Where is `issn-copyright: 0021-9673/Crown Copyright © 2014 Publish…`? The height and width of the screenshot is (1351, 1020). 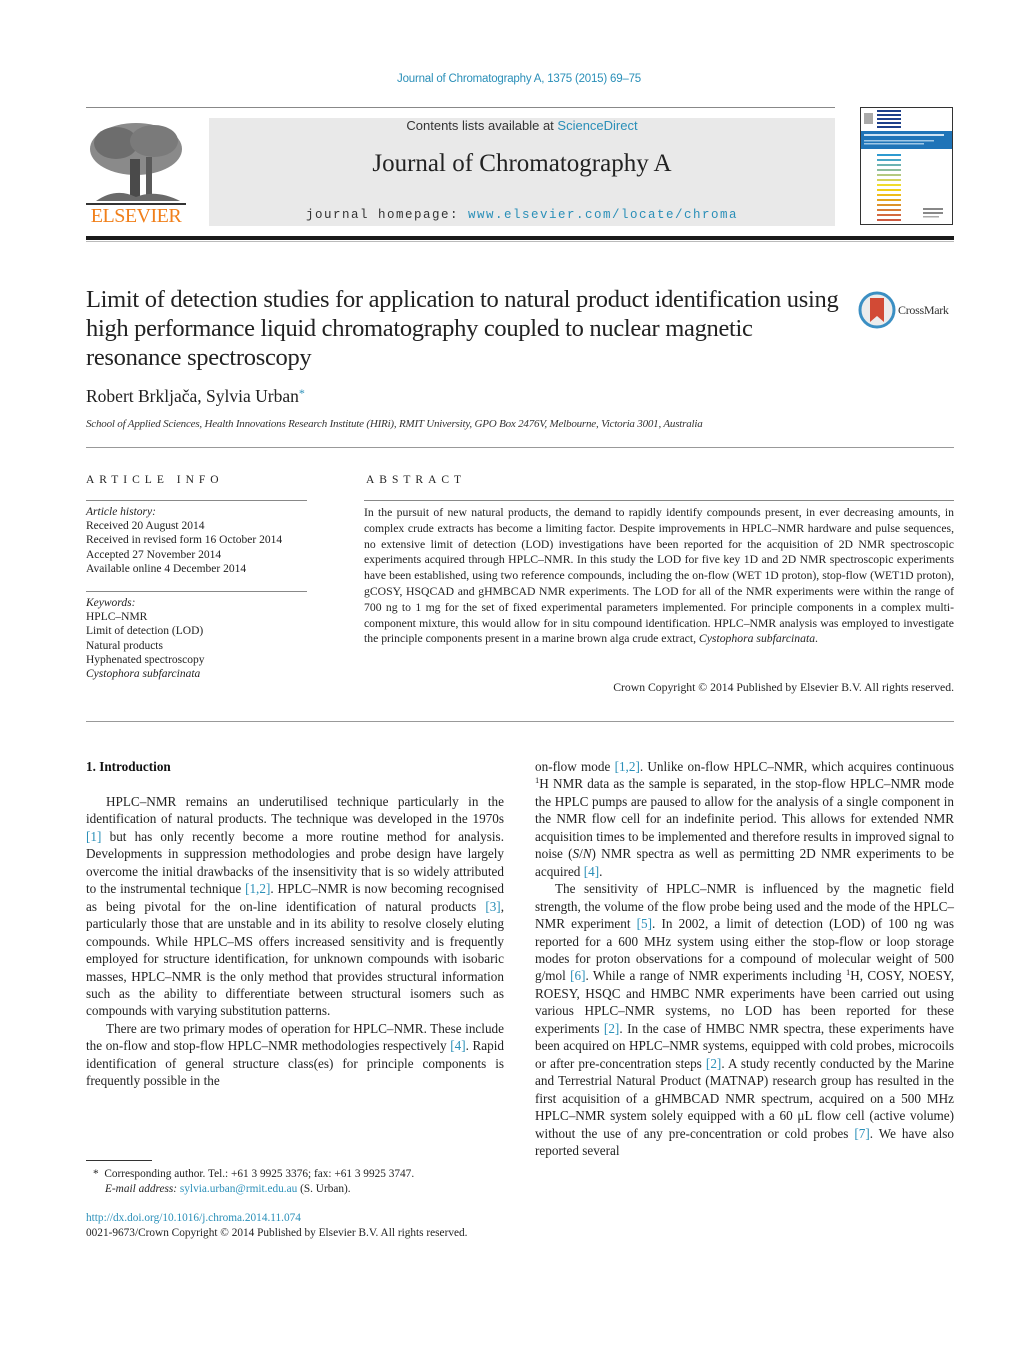 issn-copyright: 0021-9673/Crown Copyright © 2014 Publish… is located at coordinates (277, 1232).